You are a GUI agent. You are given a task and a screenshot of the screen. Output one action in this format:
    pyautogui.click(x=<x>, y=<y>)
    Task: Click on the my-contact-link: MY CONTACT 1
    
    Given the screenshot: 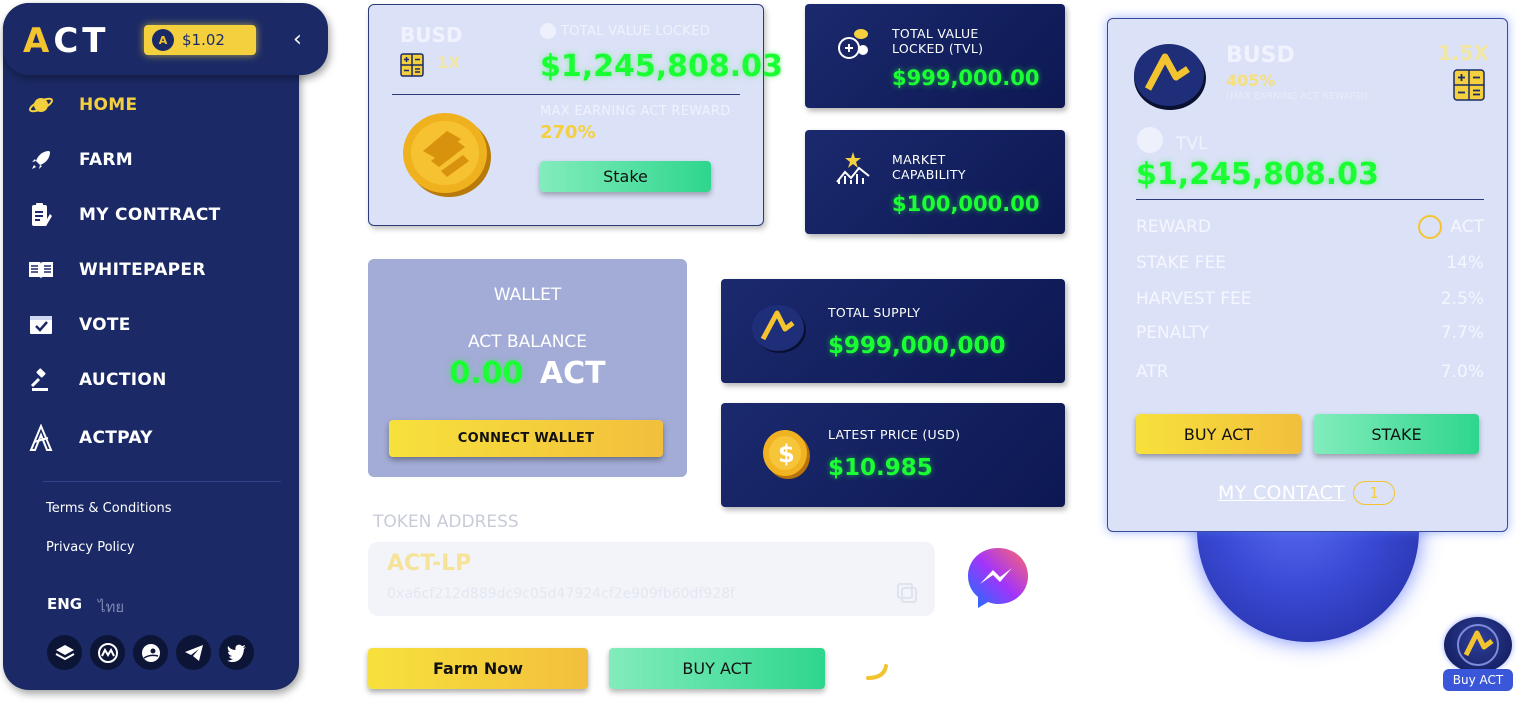 What is the action you would take?
    pyautogui.click(x=1307, y=493)
    